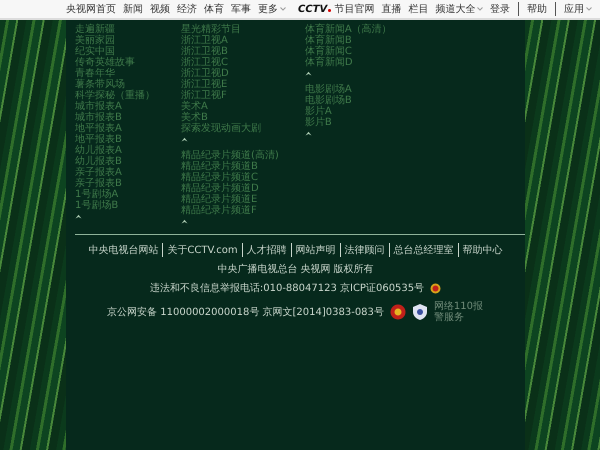 The width and height of the screenshot is (600, 450). I want to click on channel-link: 浙江卫视B, so click(204, 51).